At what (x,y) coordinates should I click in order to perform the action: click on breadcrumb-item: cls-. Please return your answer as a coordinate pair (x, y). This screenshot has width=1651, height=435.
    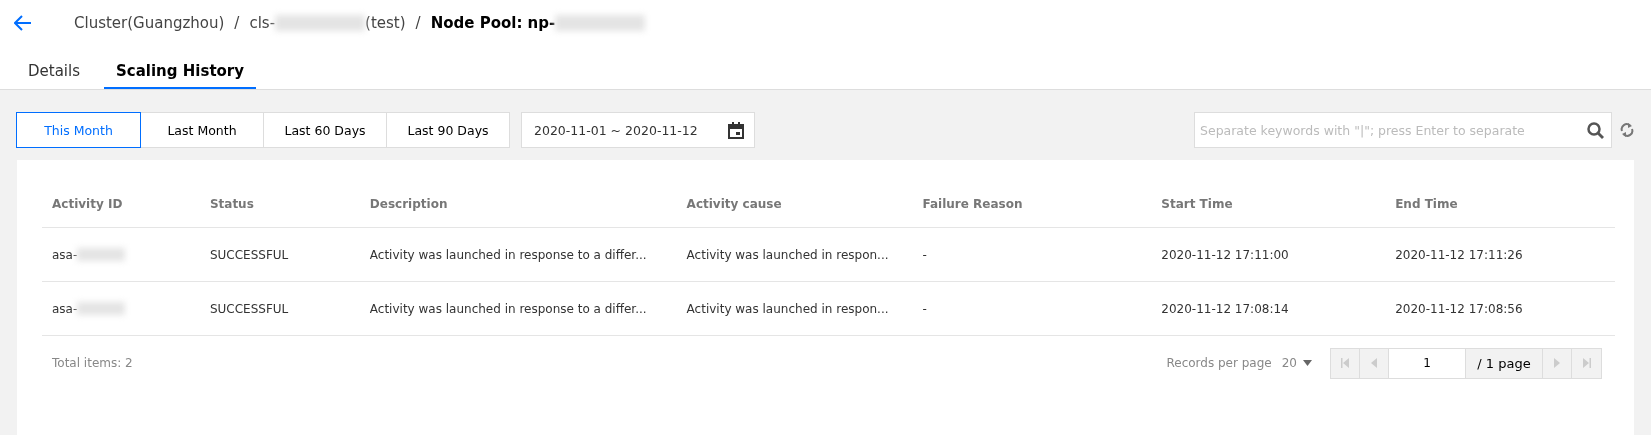
    Looking at the image, I should click on (262, 23).